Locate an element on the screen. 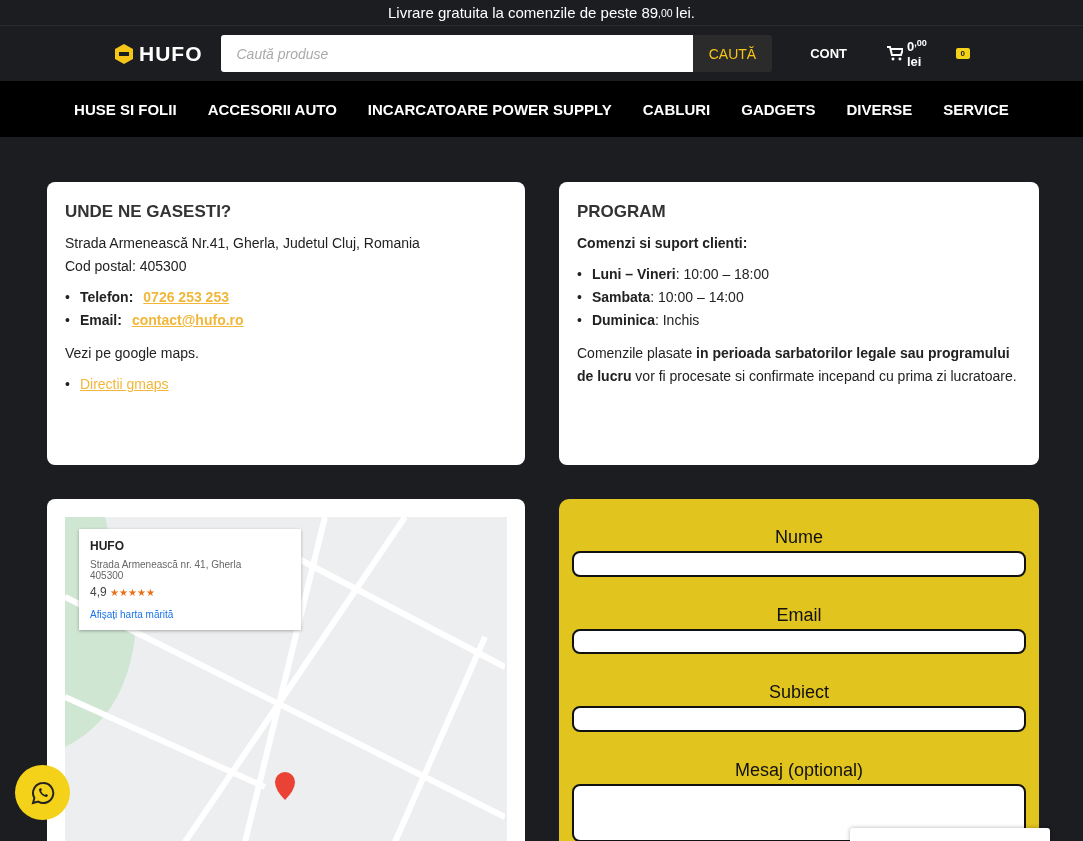  logo: HUFO is located at coordinates (158, 53).